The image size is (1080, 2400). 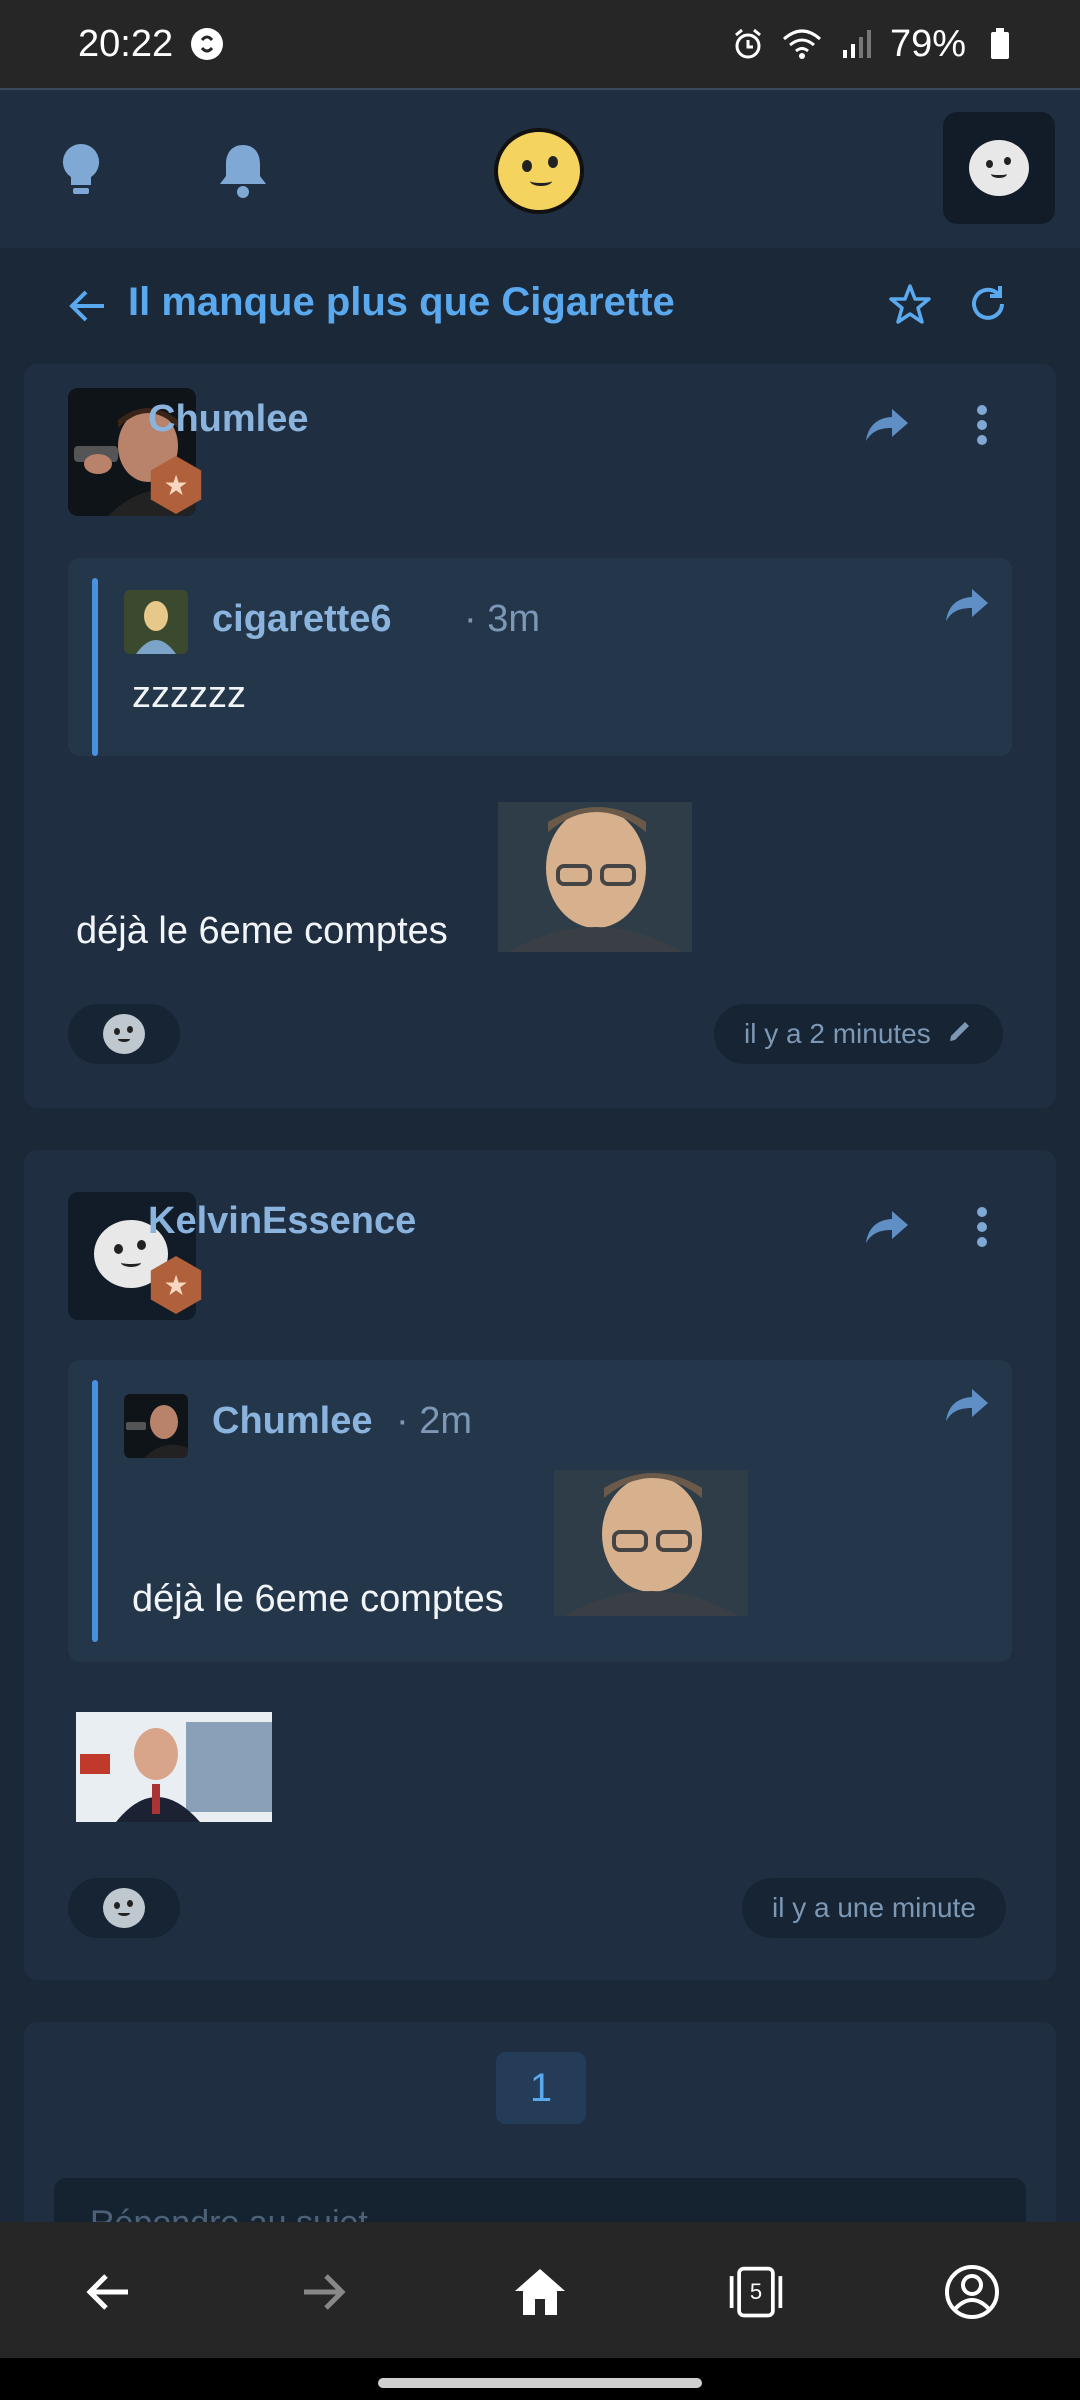 What do you see at coordinates (856, 44) in the screenshot?
I see `signal-icon` at bounding box center [856, 44].